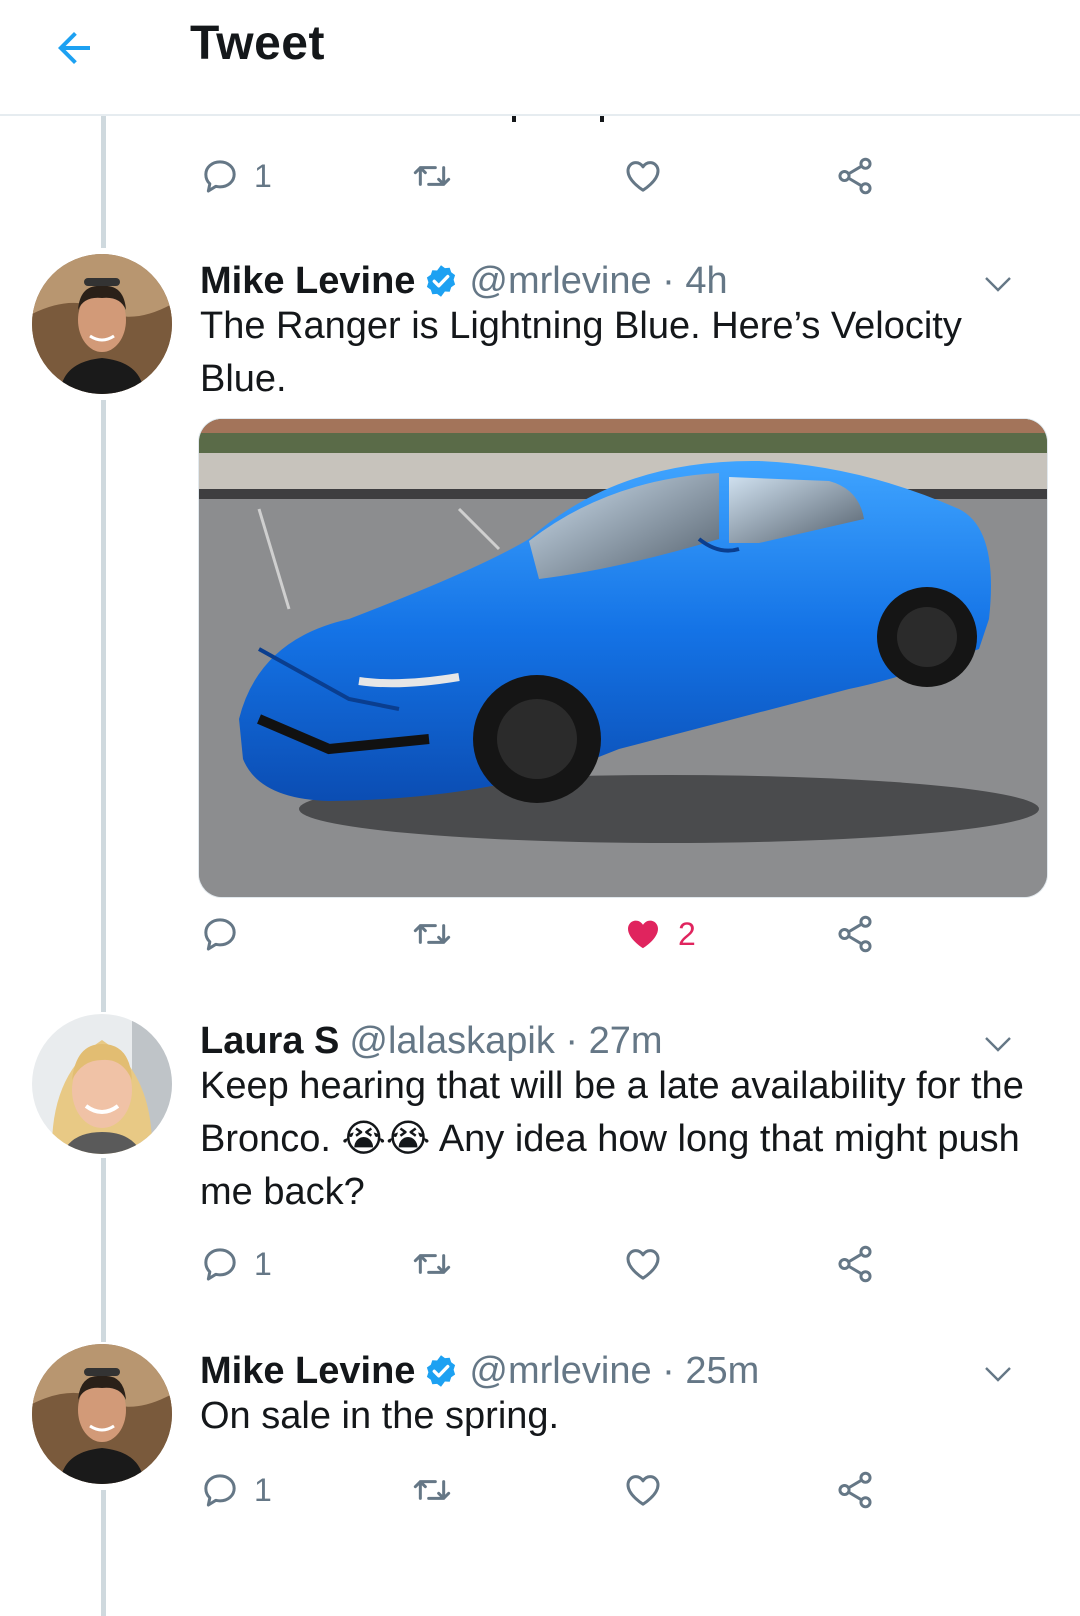  I want to click on reply-button, so click(220, 934).